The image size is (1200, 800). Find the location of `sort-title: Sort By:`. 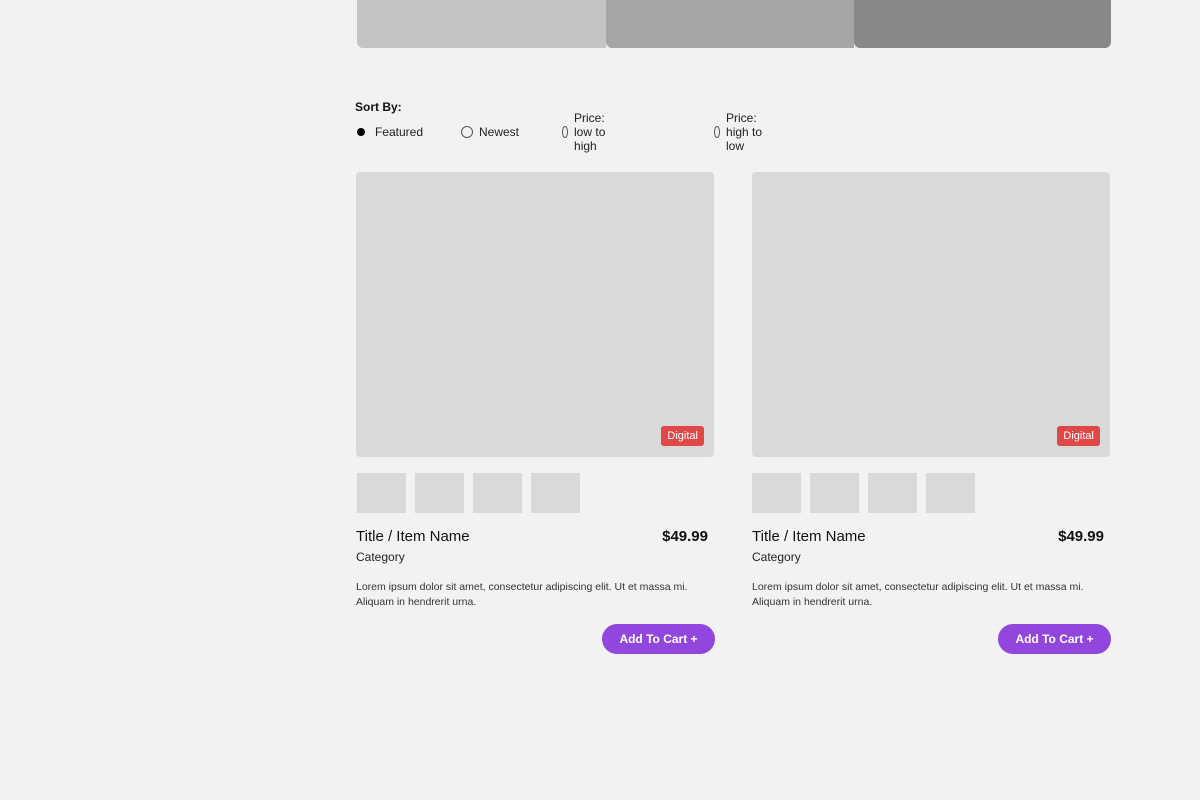

sort-title: Sort By: is located at coordinates (378, 107).